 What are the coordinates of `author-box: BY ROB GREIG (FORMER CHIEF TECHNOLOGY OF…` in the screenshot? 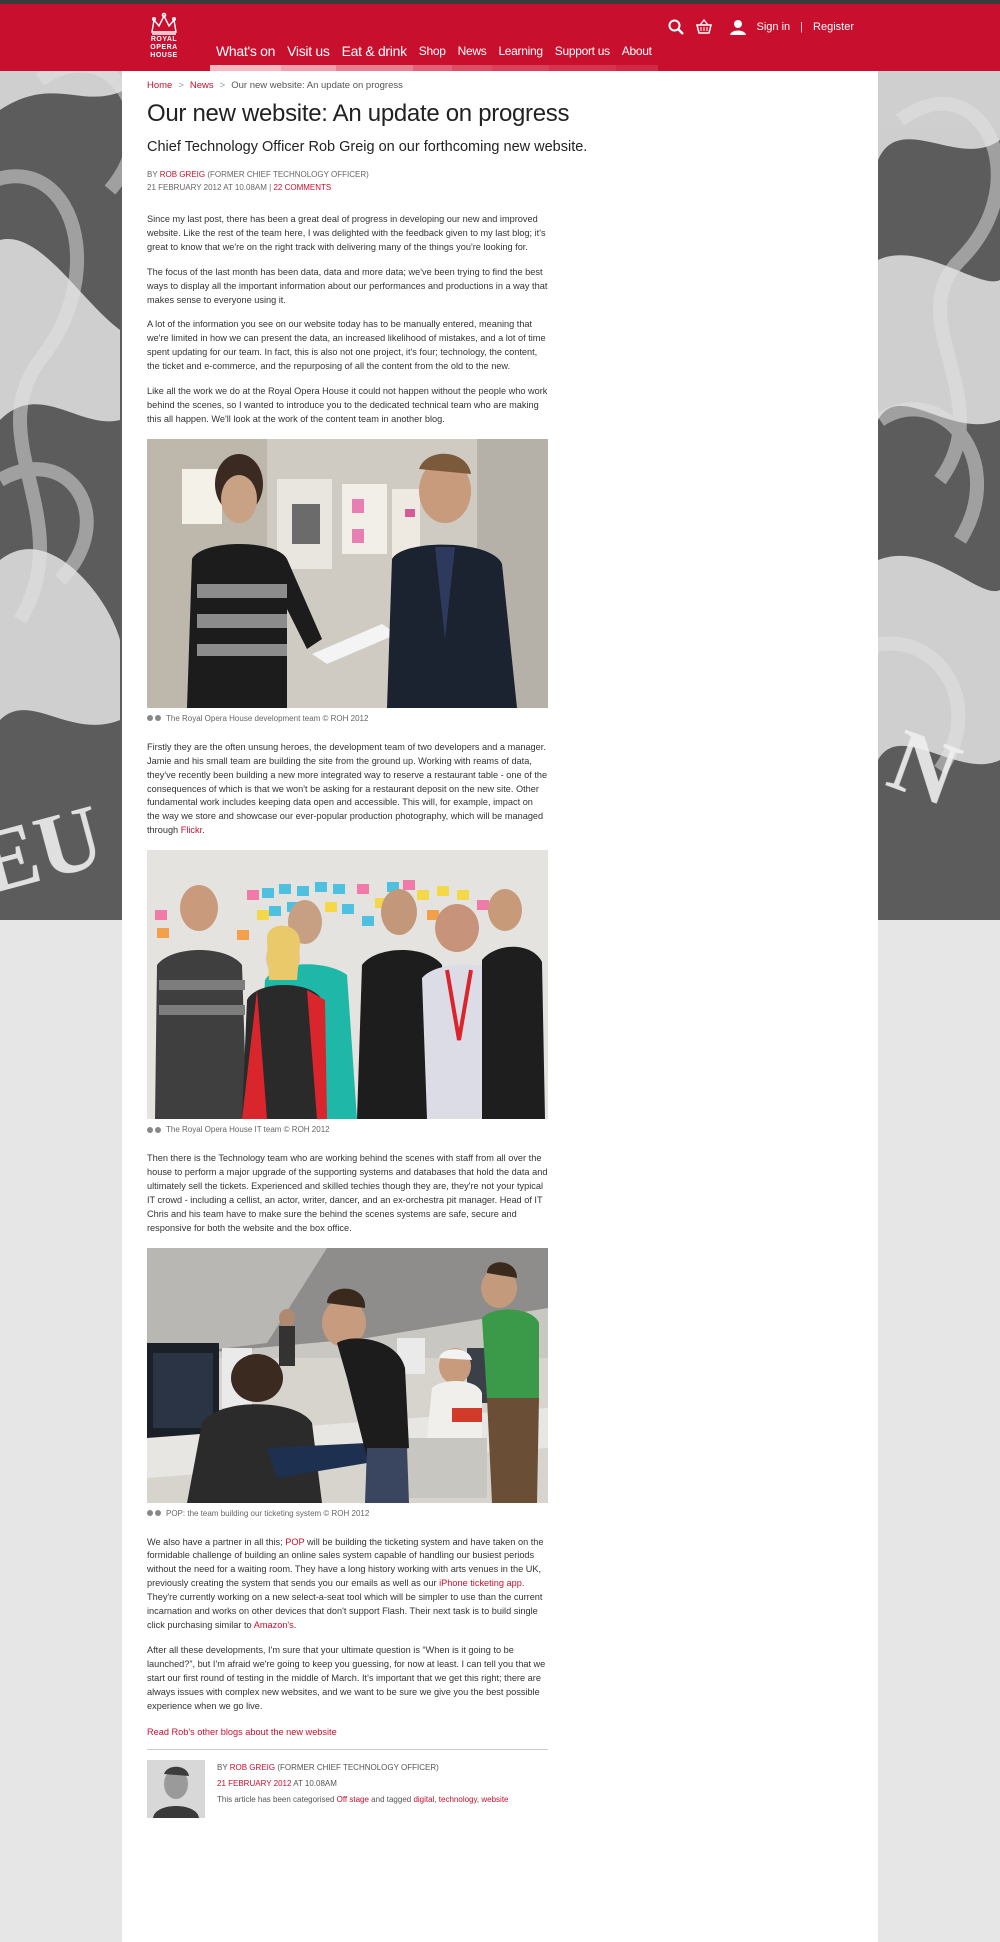 It's located at (347, 1784).